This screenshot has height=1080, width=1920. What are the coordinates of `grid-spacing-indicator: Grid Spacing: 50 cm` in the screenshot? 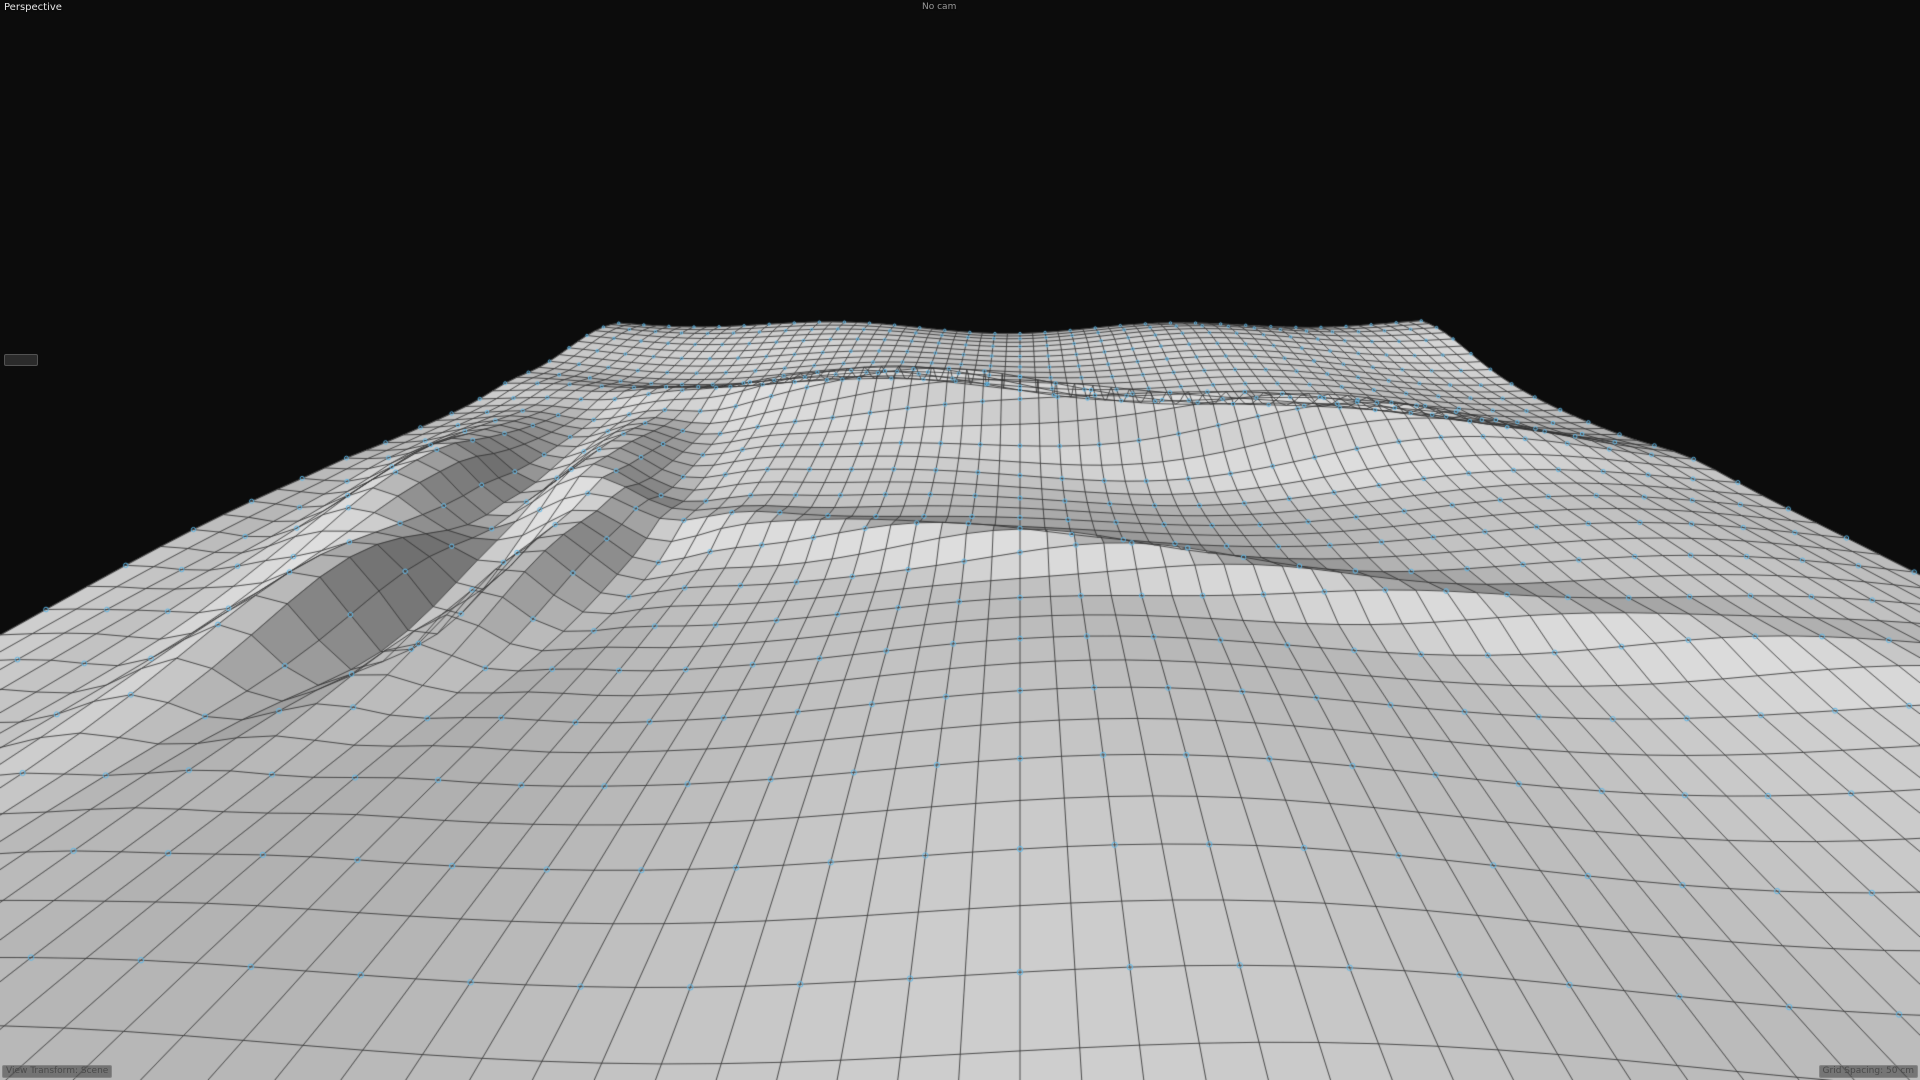 It's located at (1868, 1071).